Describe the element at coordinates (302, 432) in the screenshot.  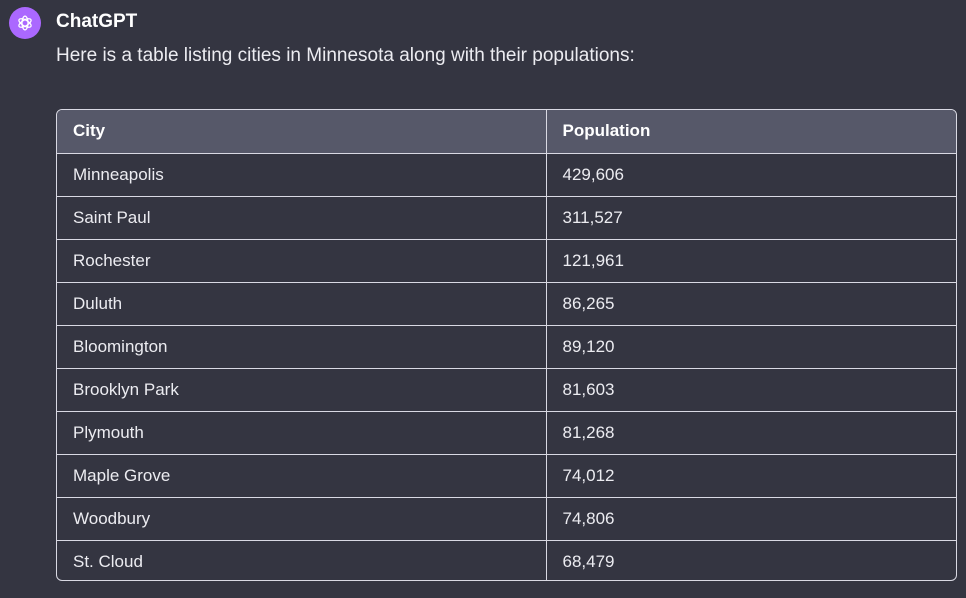
I see `city-cell: Plymouth` at that location.